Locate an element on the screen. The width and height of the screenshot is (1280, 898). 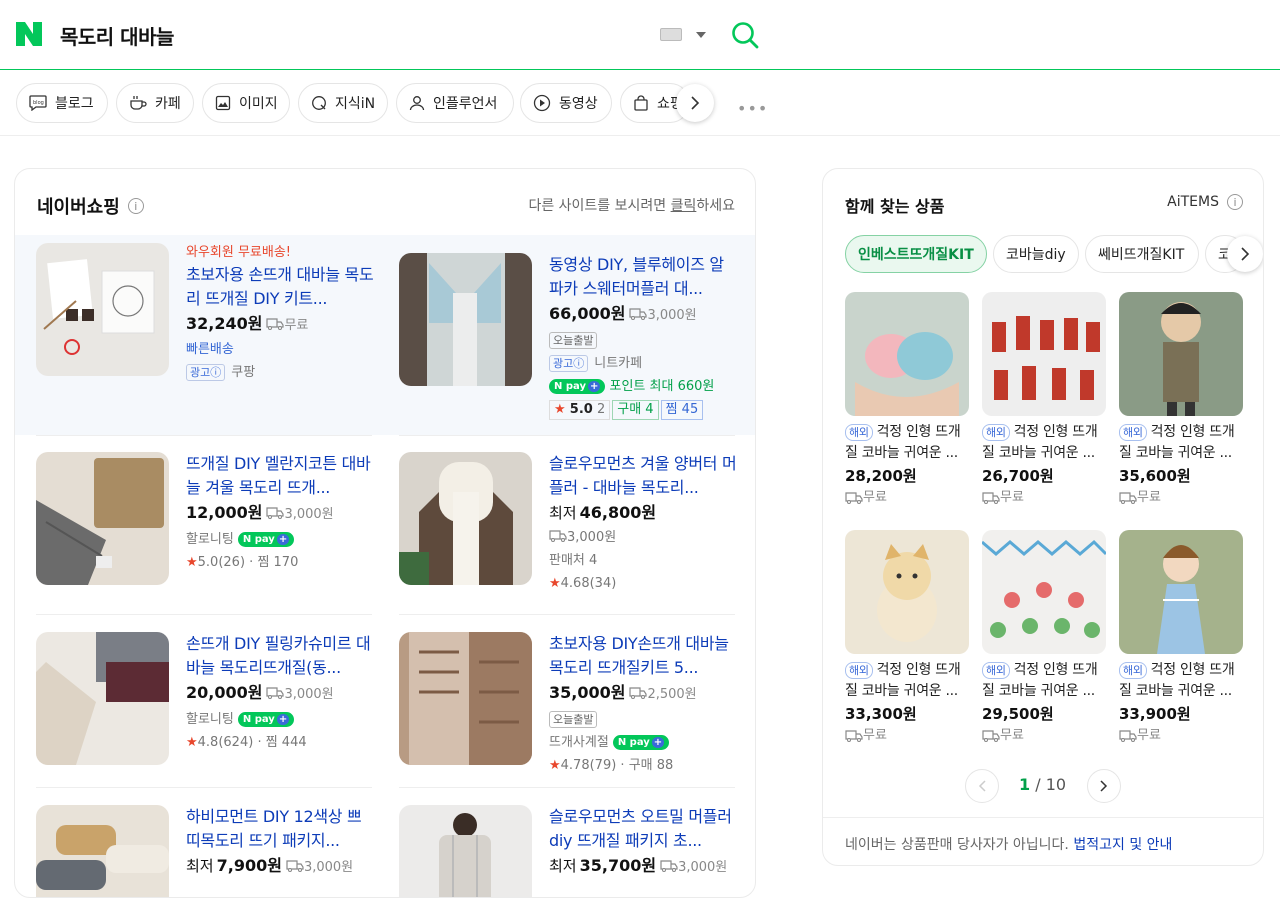
tab-label: 동영상 is located at coordinates (578, 104).